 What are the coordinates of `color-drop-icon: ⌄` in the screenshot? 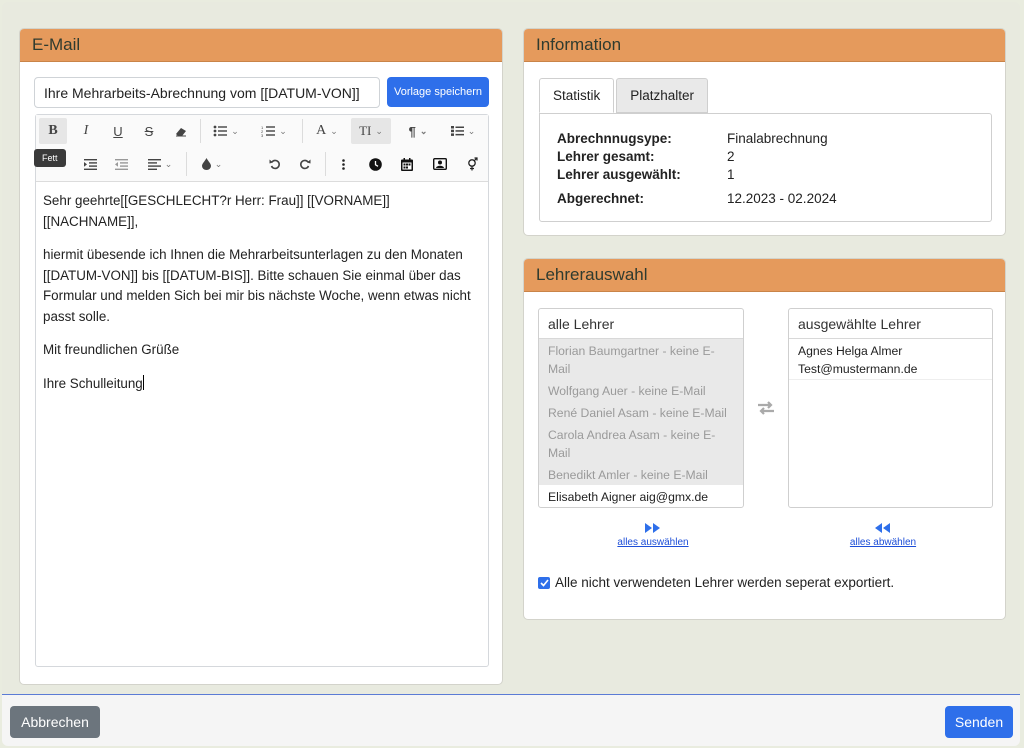 It's located at (212, 164).